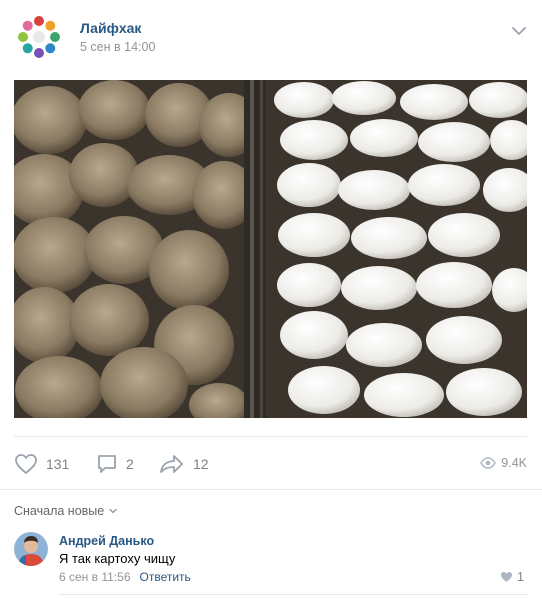  Describe the element at coordinates (184, 464) in the screenshot. I see `share-button: 12` at that location.